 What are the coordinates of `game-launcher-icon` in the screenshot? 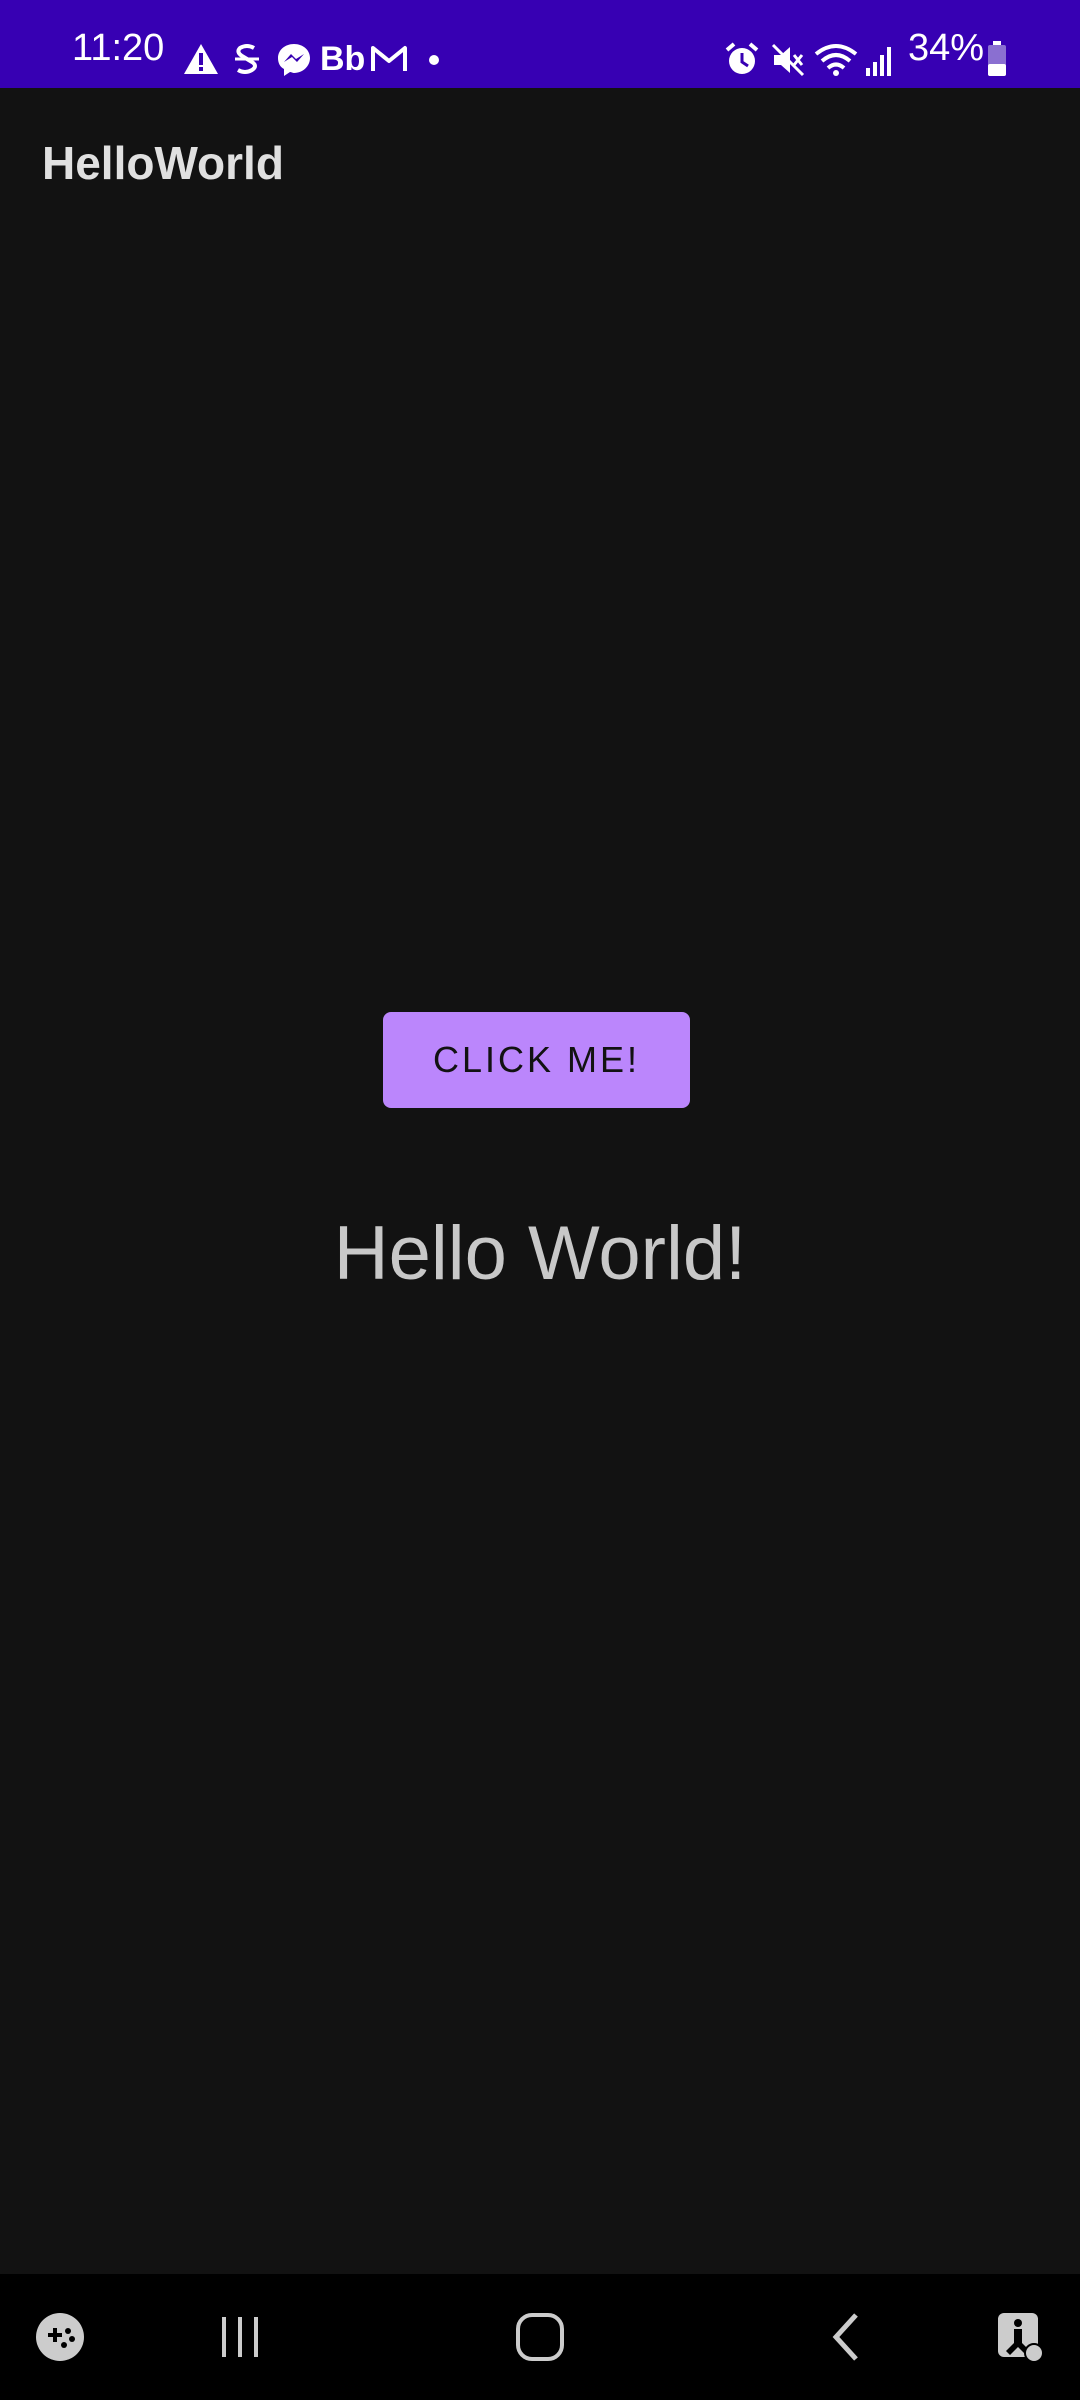 It's located at (60, 2337).